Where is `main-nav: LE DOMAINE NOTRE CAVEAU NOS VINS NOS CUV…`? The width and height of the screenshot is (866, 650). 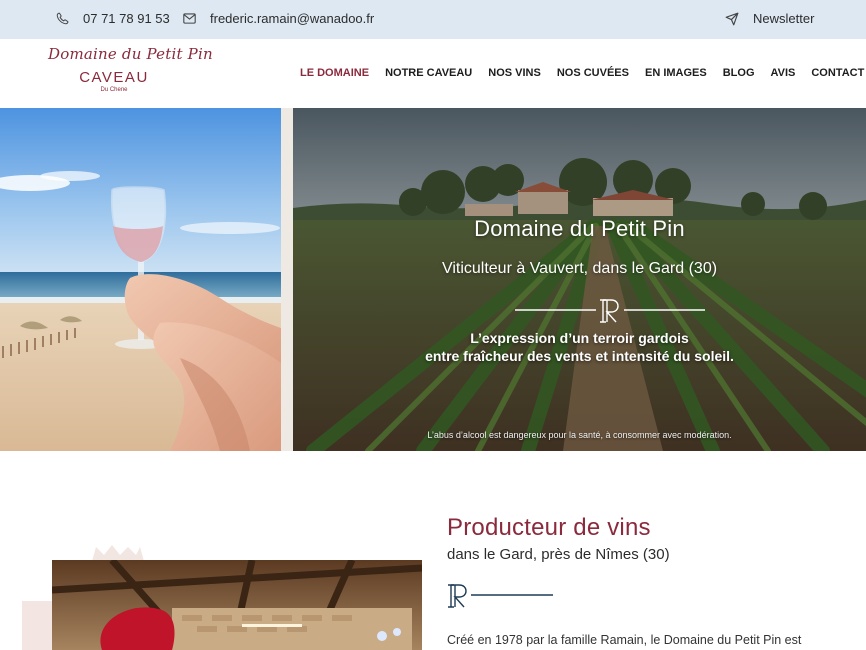
main-nav: LE DOMAINE NOTRE CAVEAU NOS VINS NOS CUV… is located at coordinates (583, 73).